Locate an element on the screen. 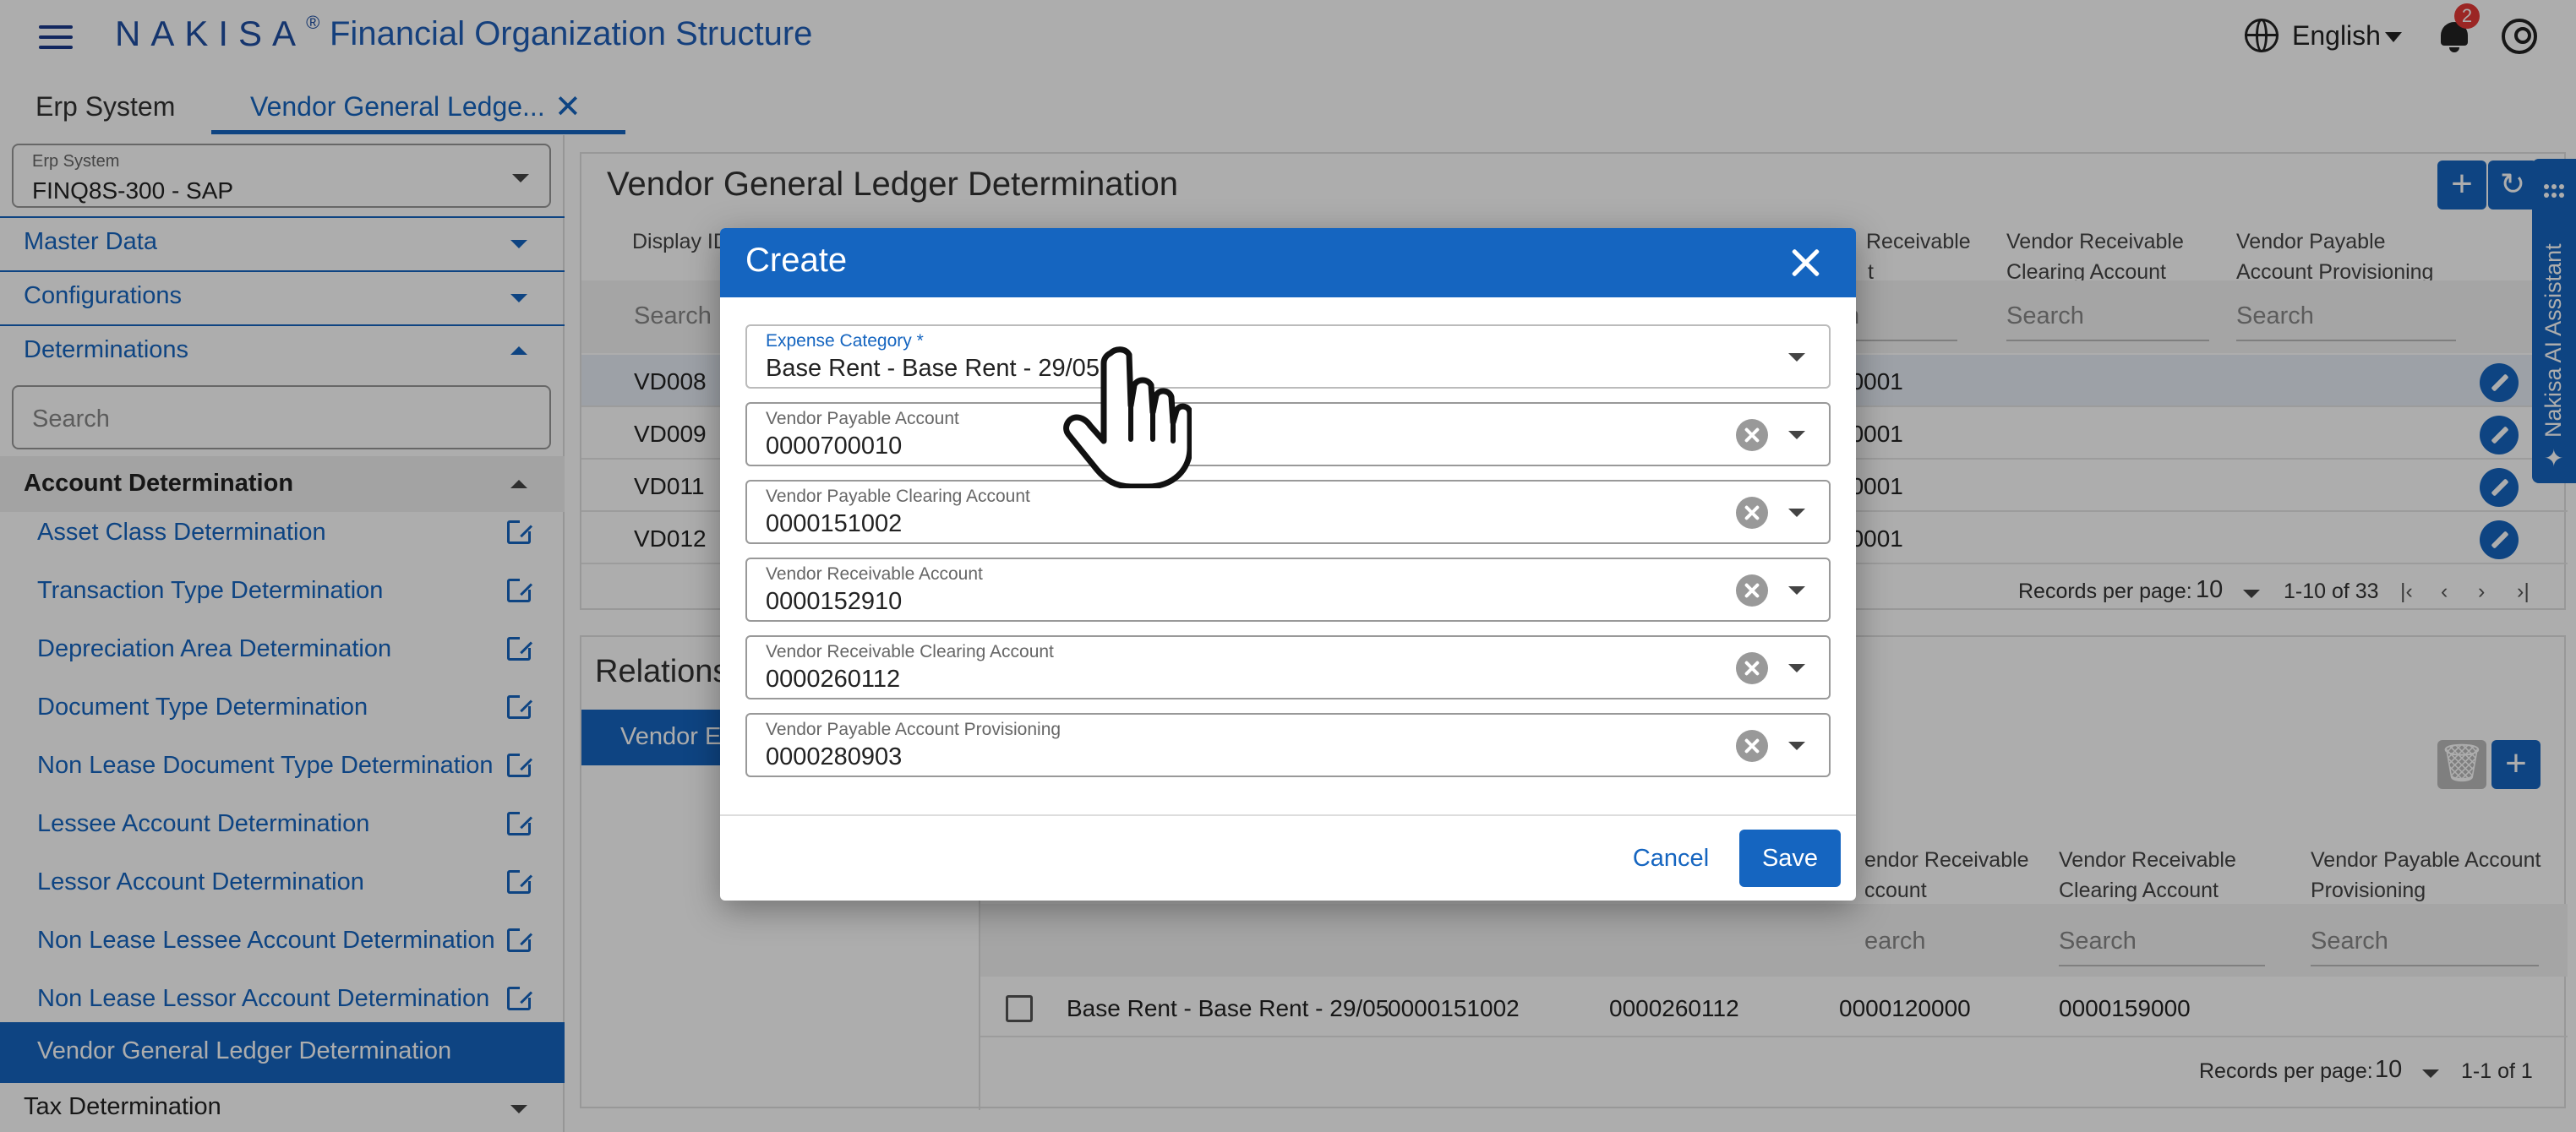  dialog-title: Create is located at coordinates (796, 260).